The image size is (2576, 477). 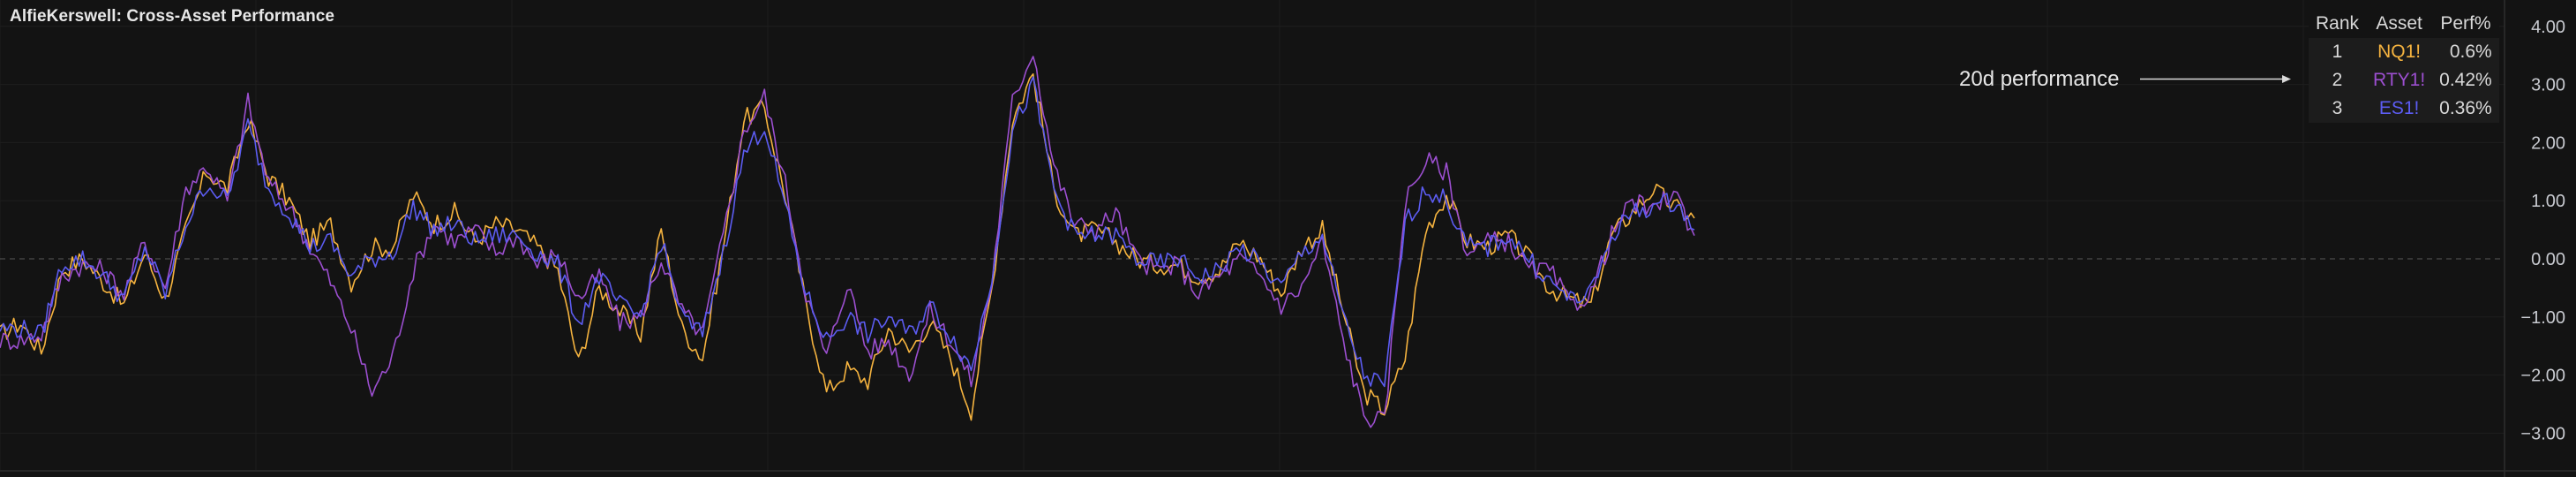 I want to click on y-tick-label: −1.00, so click(x=2542, y=318).